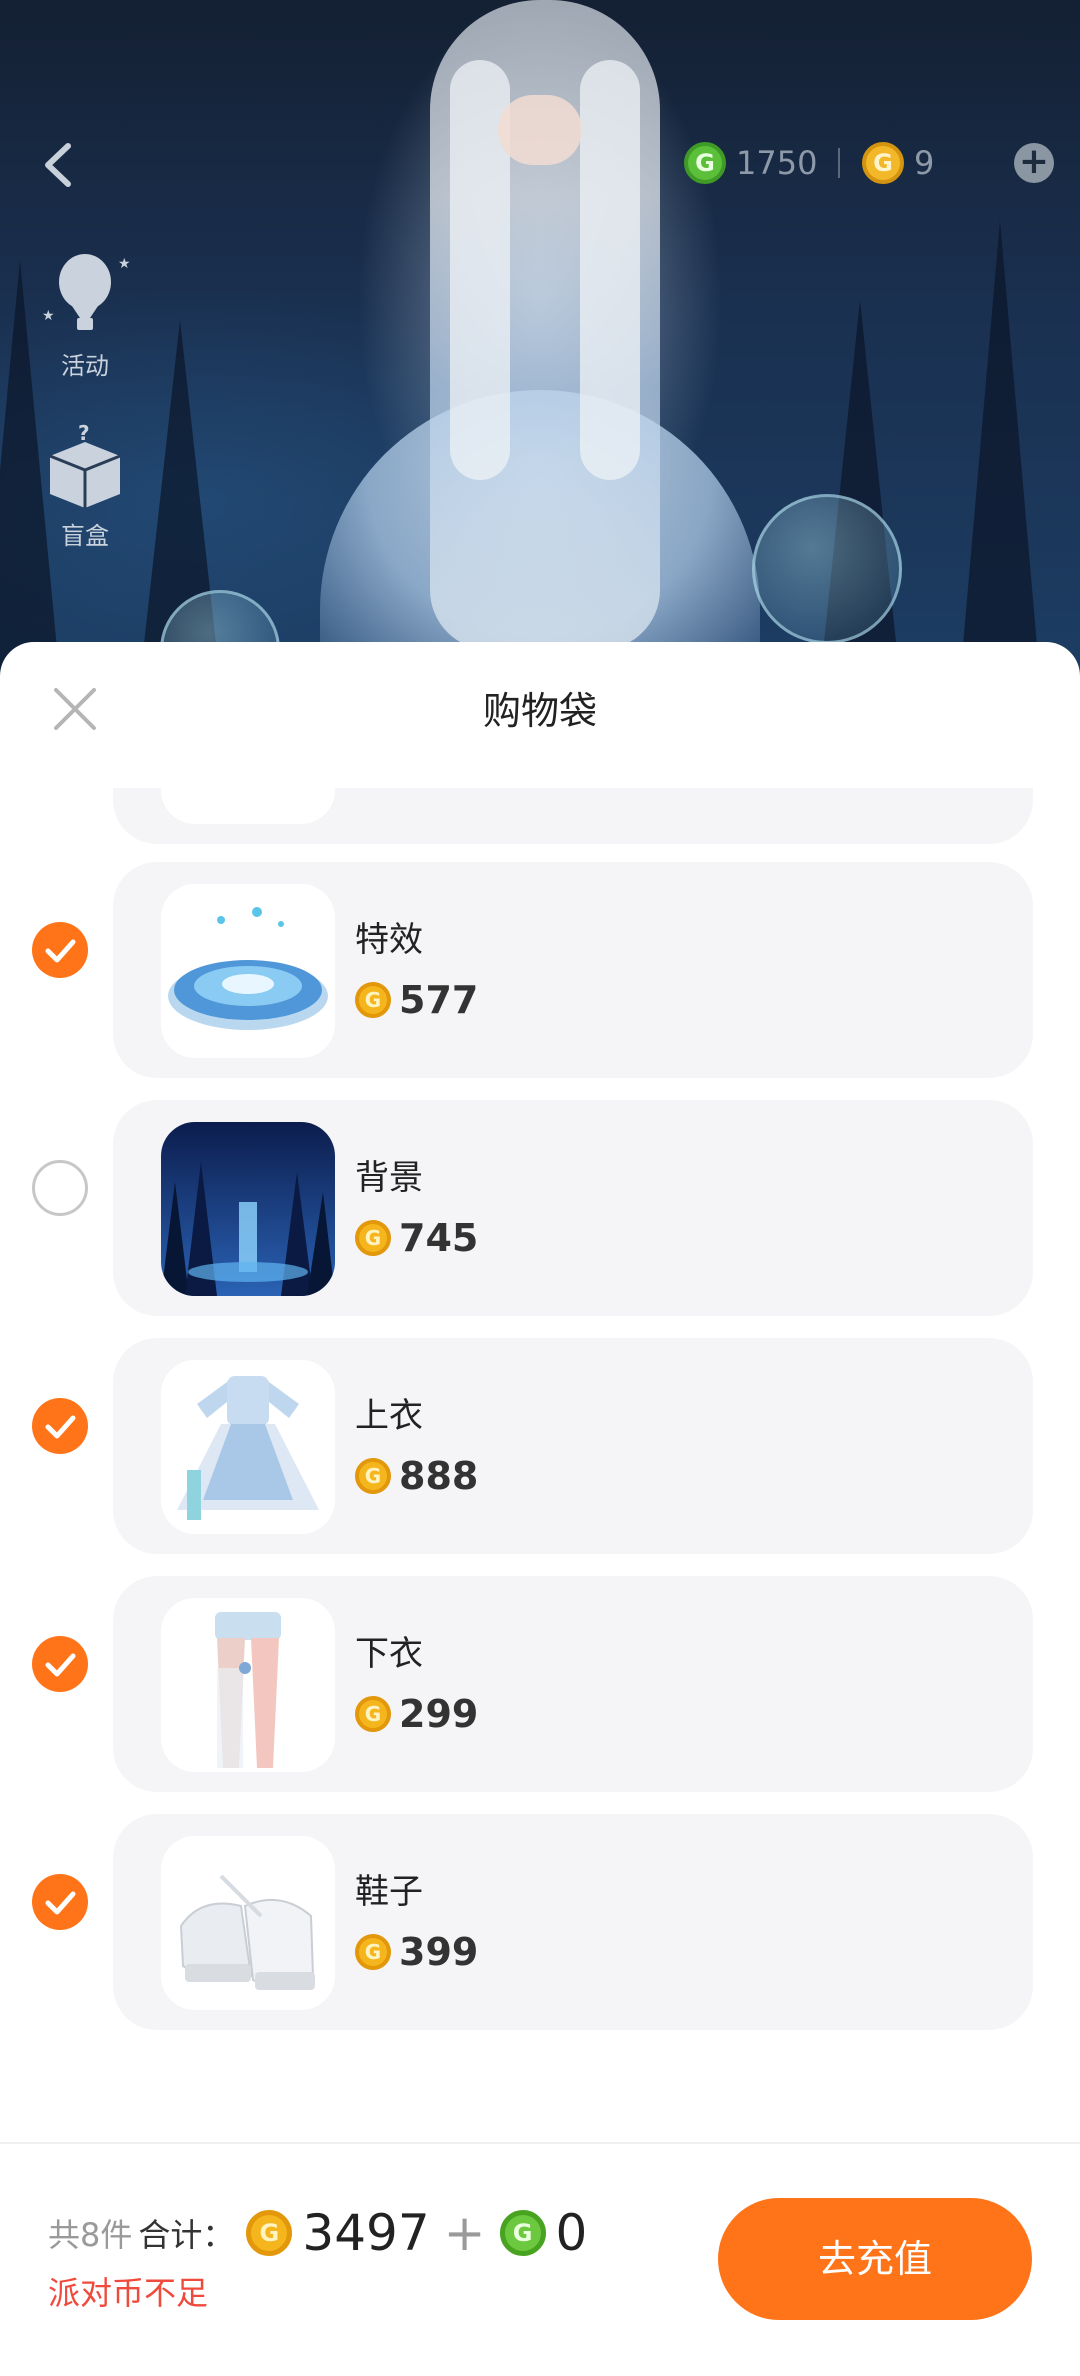 This screenshot has height=2376, width=1080. What do you see at coordinates (540, 130) in the screenshot?
I see `character-face` at bounding box center [540, 130].